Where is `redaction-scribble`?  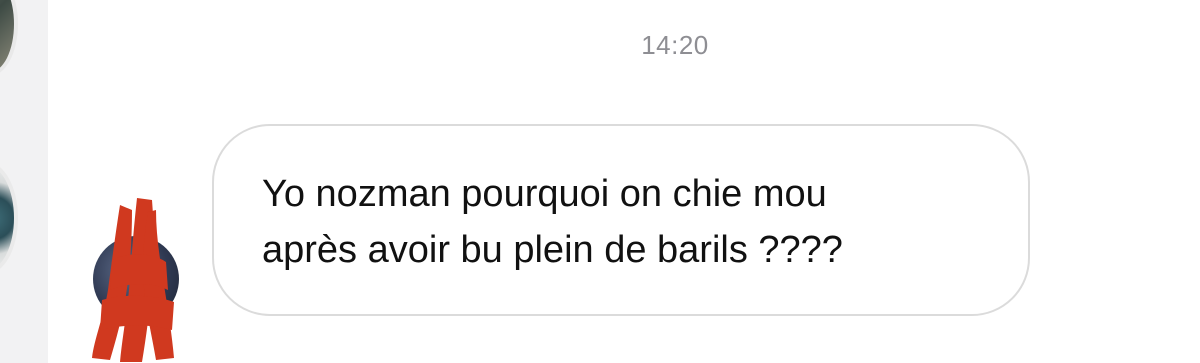
redaction-scribble is located at coordinates (133, 280).